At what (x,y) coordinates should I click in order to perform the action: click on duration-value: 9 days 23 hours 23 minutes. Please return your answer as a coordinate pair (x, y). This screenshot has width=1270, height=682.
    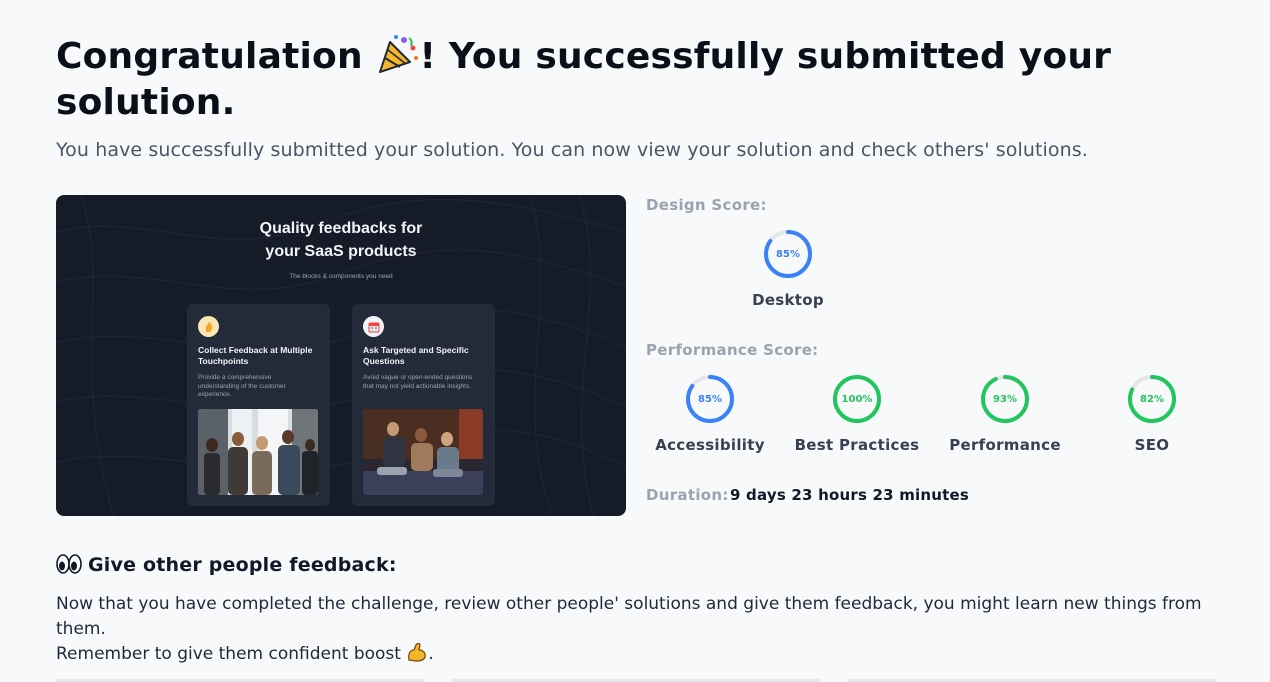
    Looking at the image, I should click on (849, 495).